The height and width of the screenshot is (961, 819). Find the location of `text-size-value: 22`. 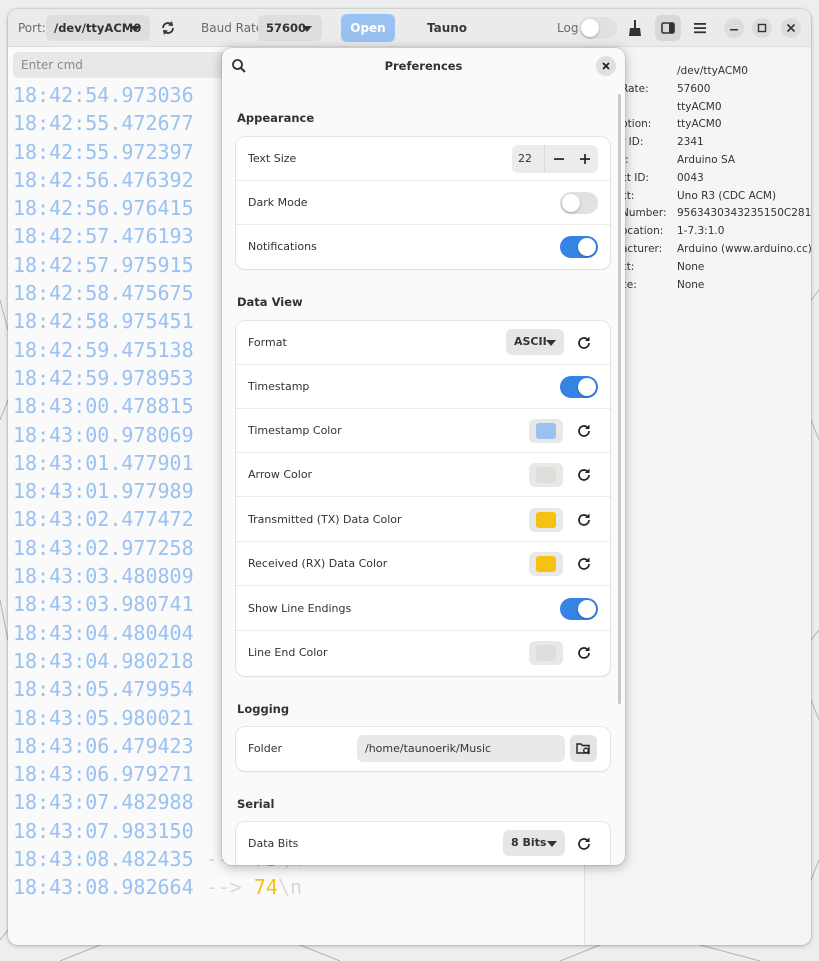

text-size-value: 22 is located at coordinates (525, 158).